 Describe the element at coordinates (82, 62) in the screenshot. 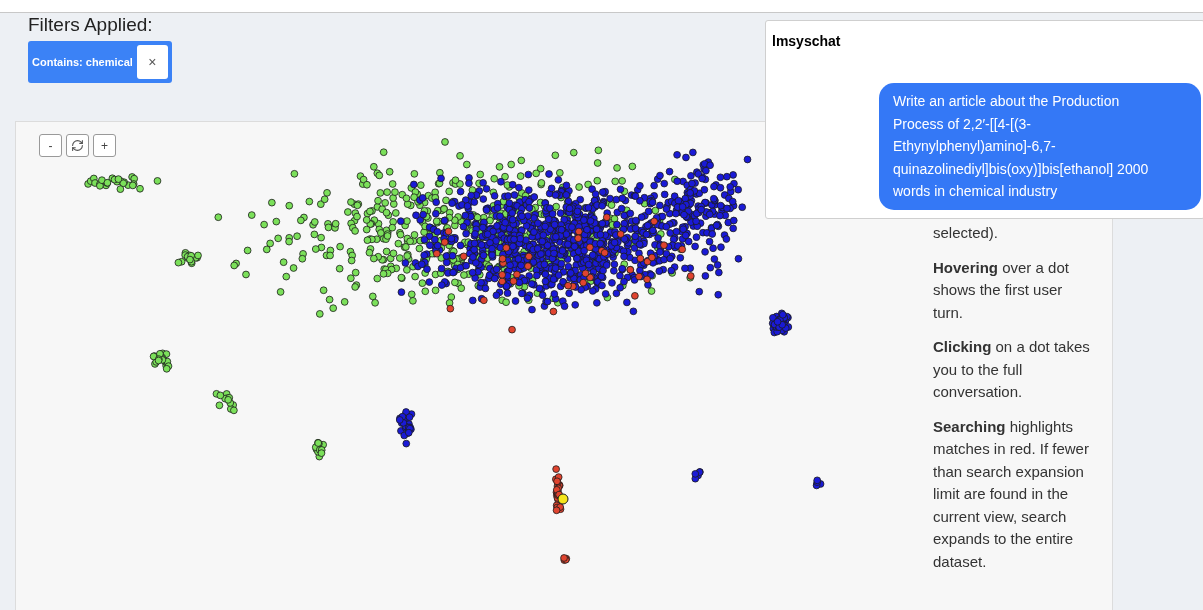

I see `filter-label: Contains: chemical` at that location.